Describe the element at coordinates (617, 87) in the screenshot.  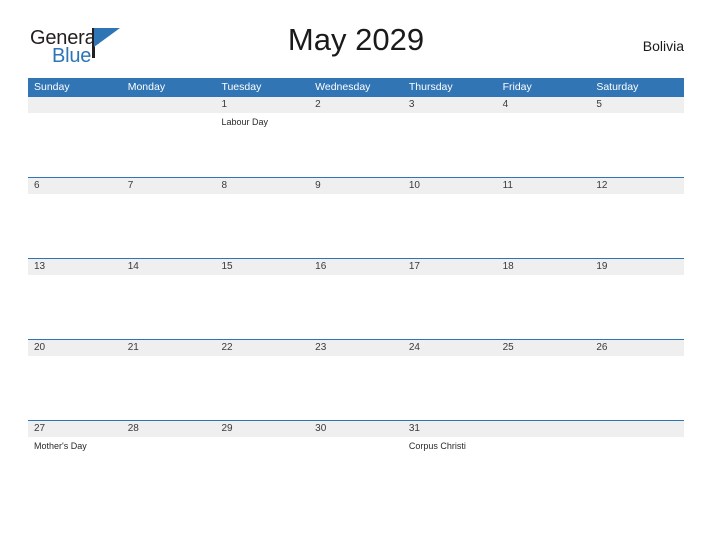
I see `weekday-header-saturday: Saturday` at that location.